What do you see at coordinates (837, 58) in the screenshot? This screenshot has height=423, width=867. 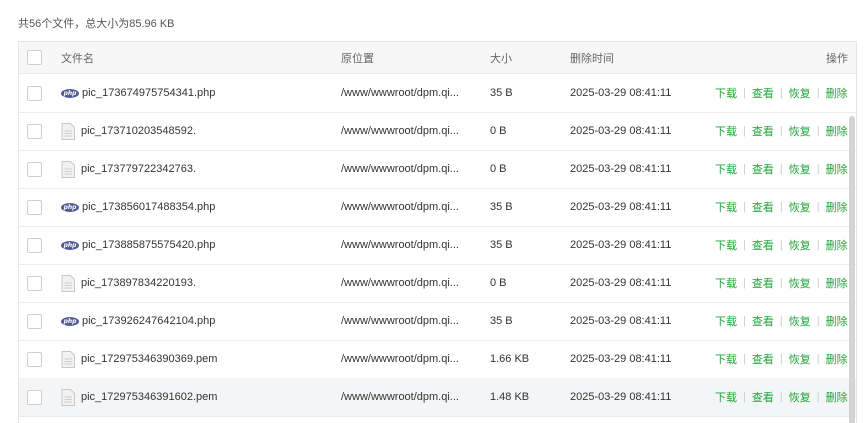 I see `header-ops: 操作` at bounding box center [837, 58].